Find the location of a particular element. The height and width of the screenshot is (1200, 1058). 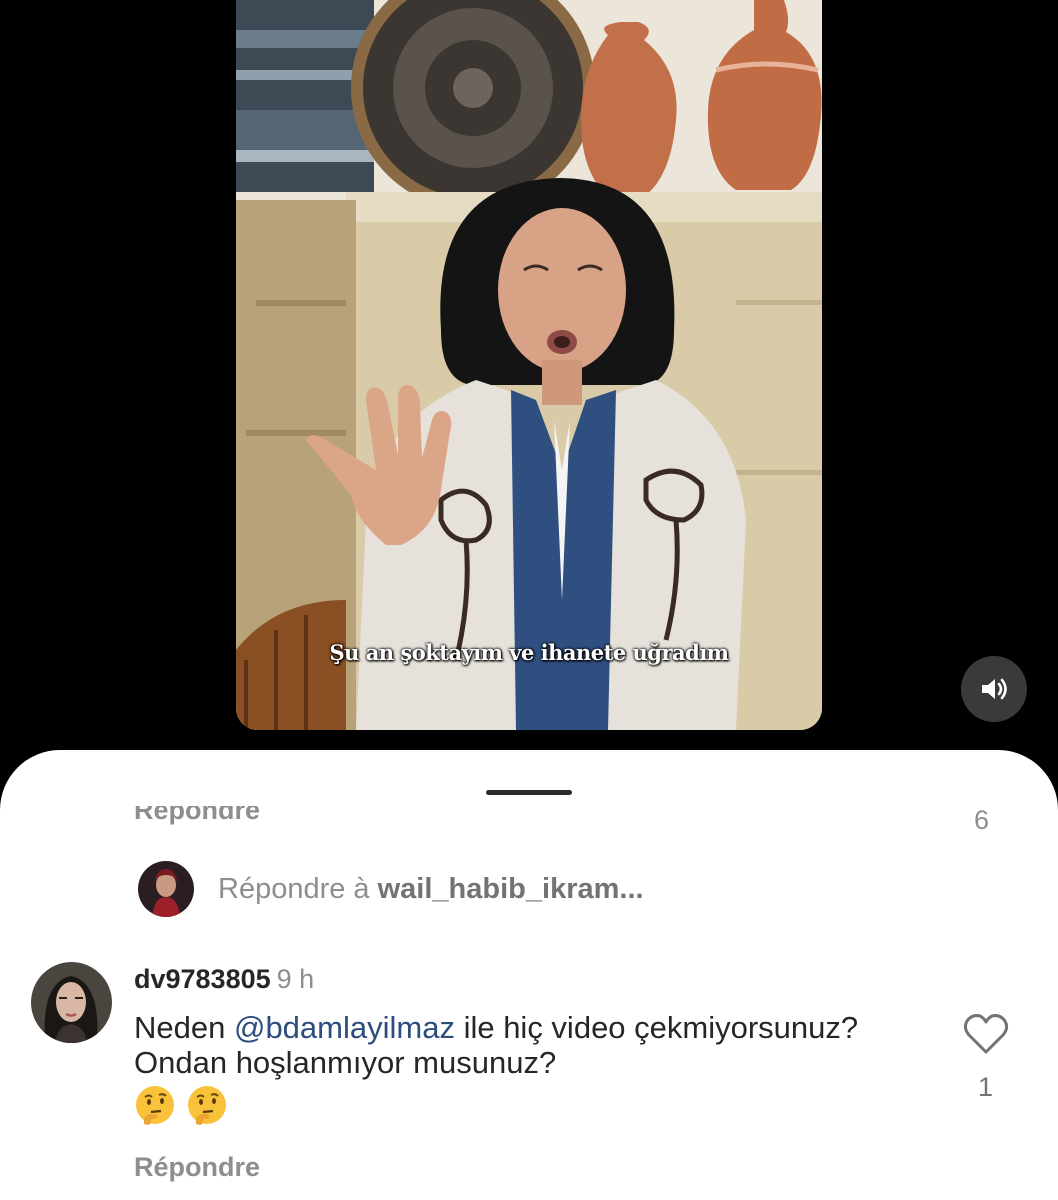

comment-text-start: Neden is located at coordinates (184, 1027).